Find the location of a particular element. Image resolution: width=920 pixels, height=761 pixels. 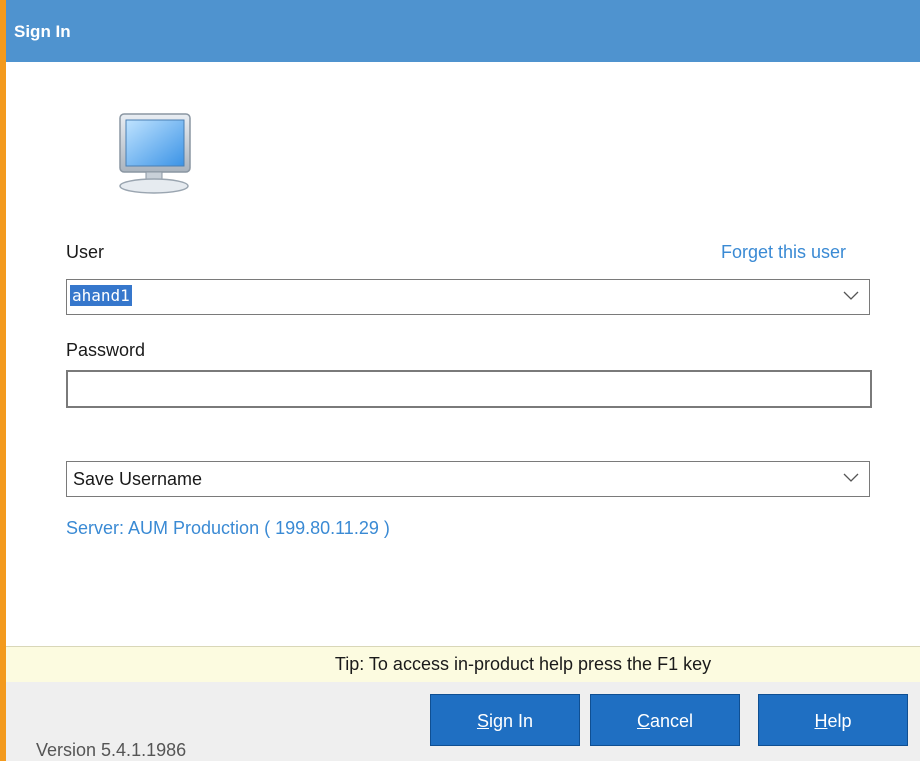

password-input is located at coordinates (469, 389).